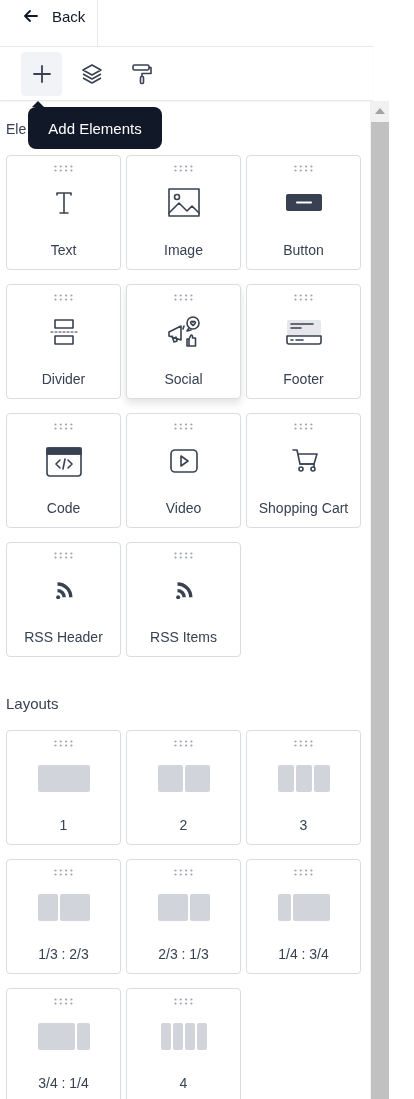 The height and width of the screenshot is (1099, 414). I want to click on element-label: RSS Header, so click(63, 637).